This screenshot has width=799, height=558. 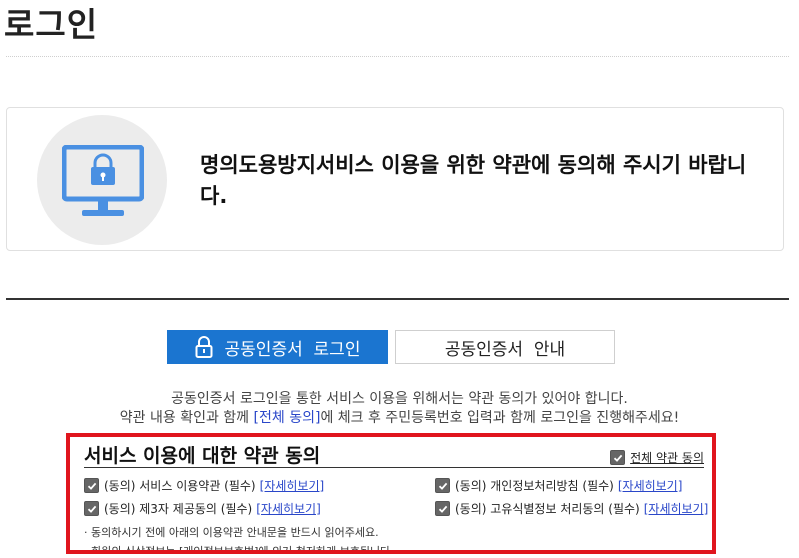 I want to click on notice-message: 명의도용방지서비스 이용을 위한 약관에 동의해 주시기 바랍니다., so click(x=473, y=180).